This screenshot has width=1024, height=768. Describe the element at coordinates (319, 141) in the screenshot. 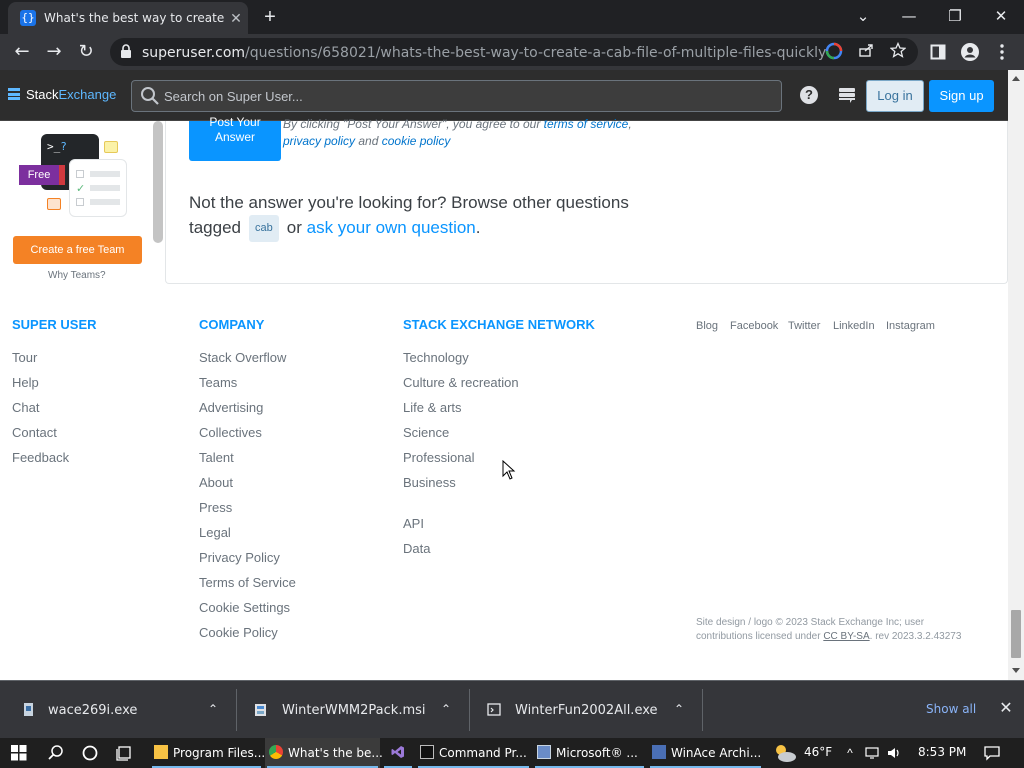

I see `privacy-link: privacy policy` at that location.